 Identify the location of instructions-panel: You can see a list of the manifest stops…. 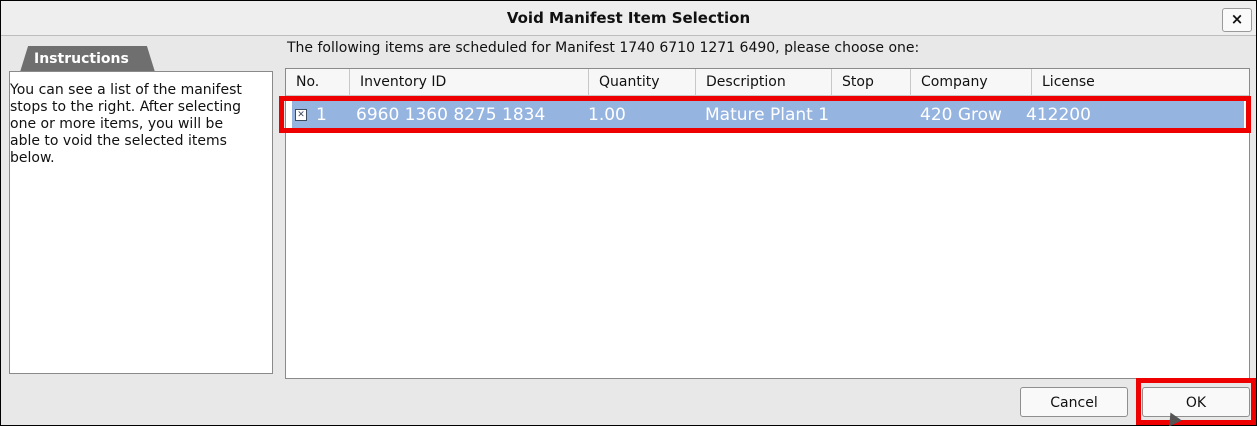
(141, 222).